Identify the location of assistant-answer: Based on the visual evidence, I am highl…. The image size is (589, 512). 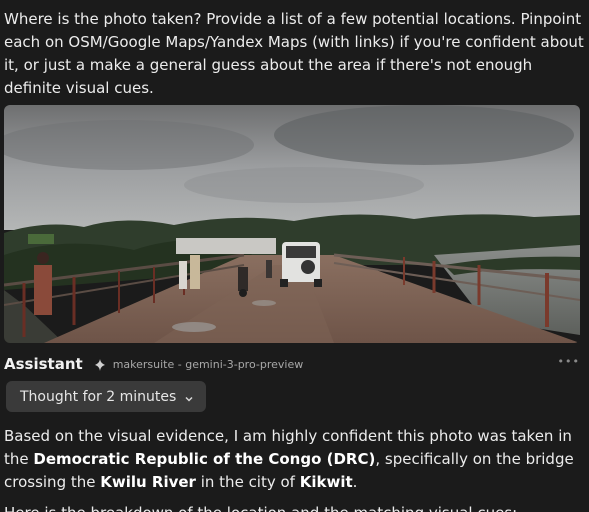
(294, 459).